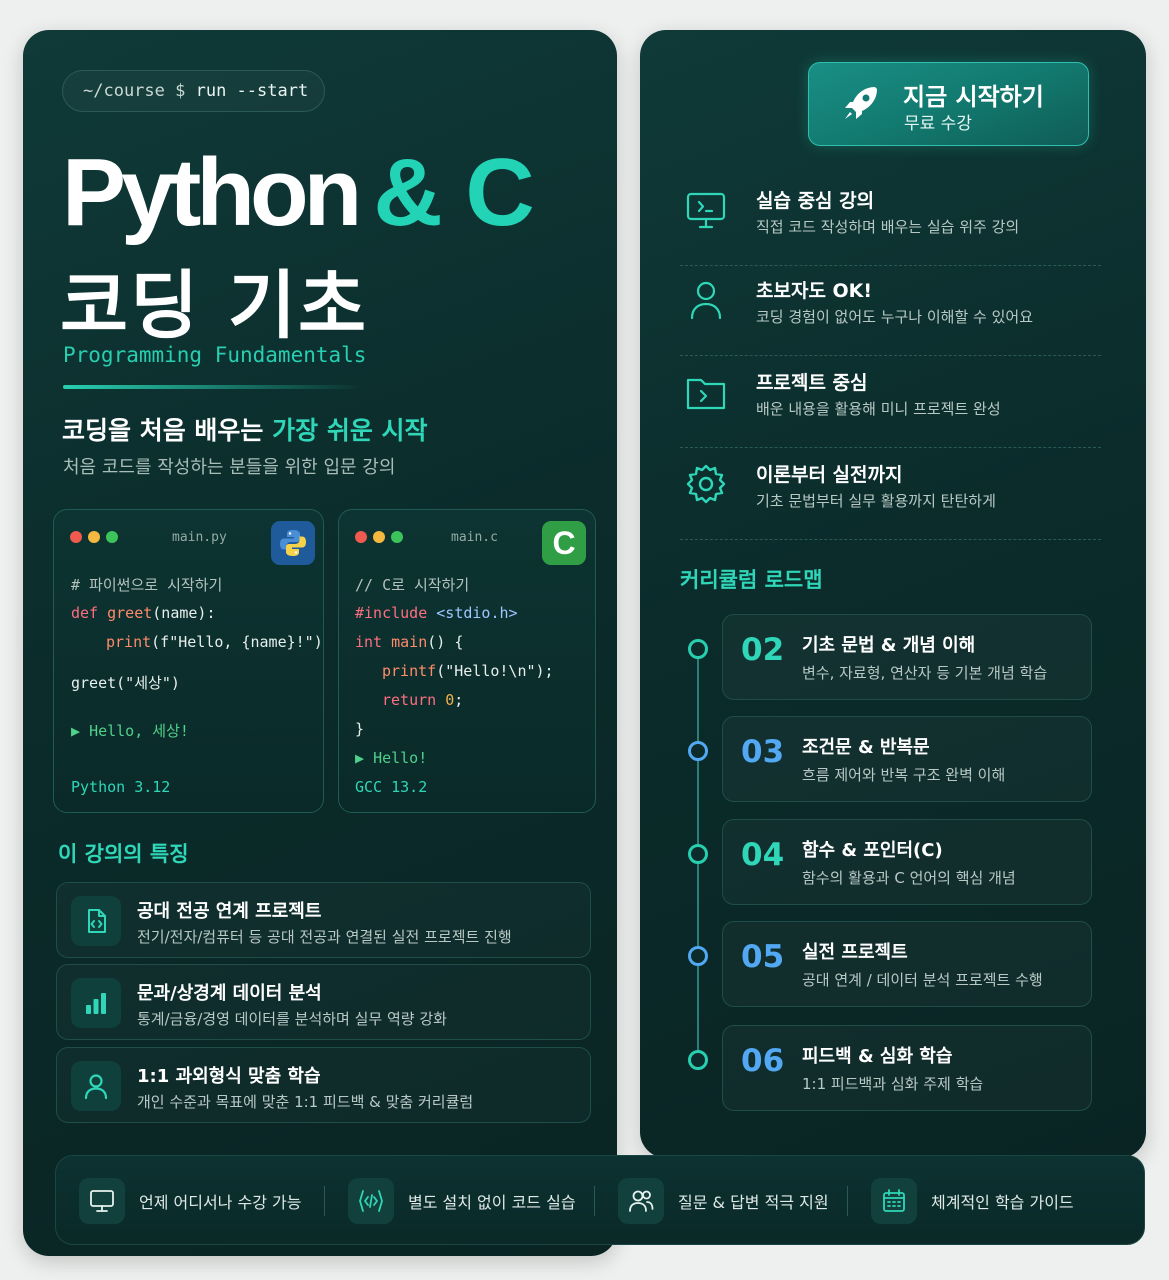 The height and width of the screenshot is (1280, 1169). What do you see at coordinates (893, 1084) in the screenshot?
I see `roadmap-step-desc: 1:1 피드백과 심화 주제 학습` at bounding box center [893, 1084].